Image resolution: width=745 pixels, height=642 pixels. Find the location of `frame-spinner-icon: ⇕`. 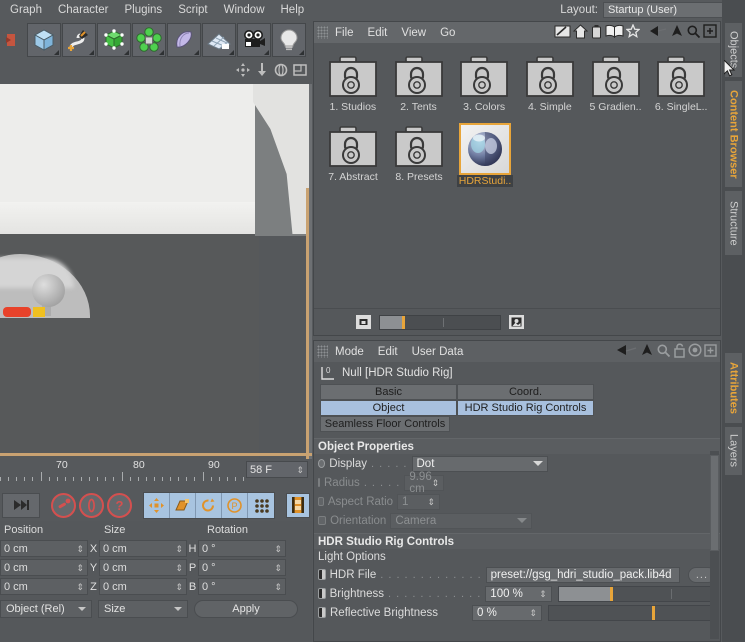

frame-spinner-icon: ⇕ is located at coordinates (300, 469).